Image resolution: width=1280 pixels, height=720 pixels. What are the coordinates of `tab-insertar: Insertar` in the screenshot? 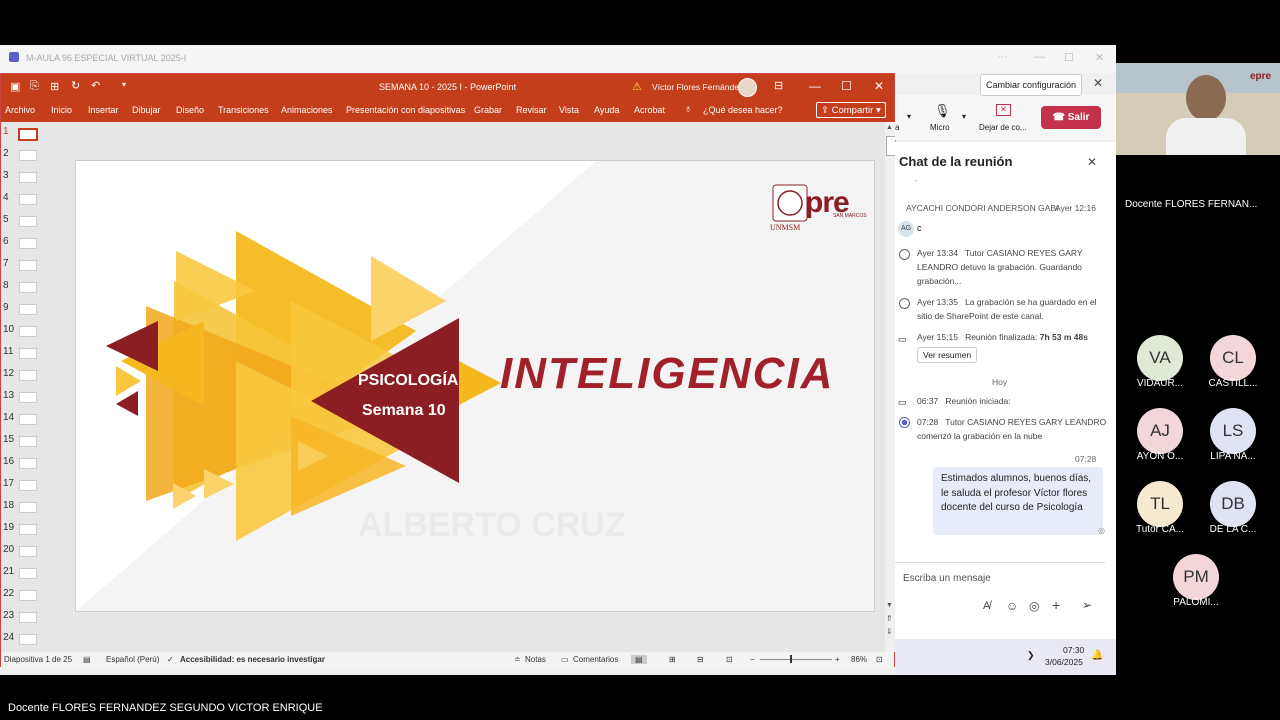 It's located at (103, 110).